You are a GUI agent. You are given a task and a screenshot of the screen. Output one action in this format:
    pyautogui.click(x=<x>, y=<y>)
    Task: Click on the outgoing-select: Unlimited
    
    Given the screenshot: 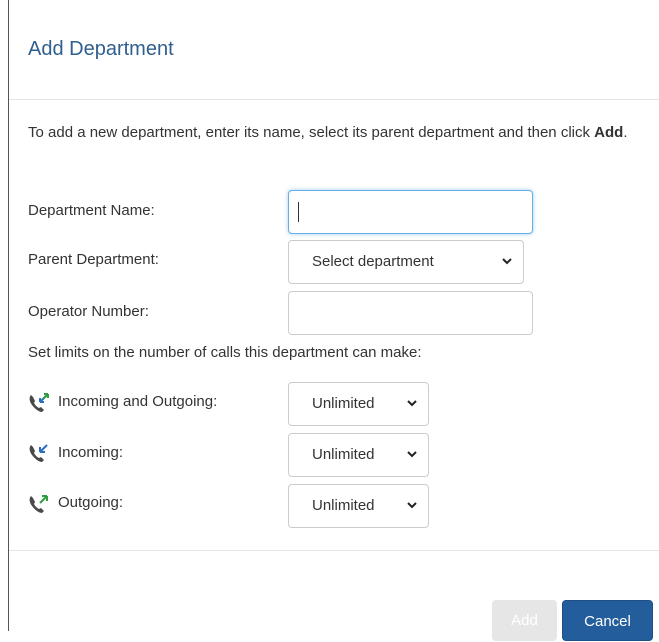 What is the action you would take?
    pyautogui.click(x=358, y=506)
    